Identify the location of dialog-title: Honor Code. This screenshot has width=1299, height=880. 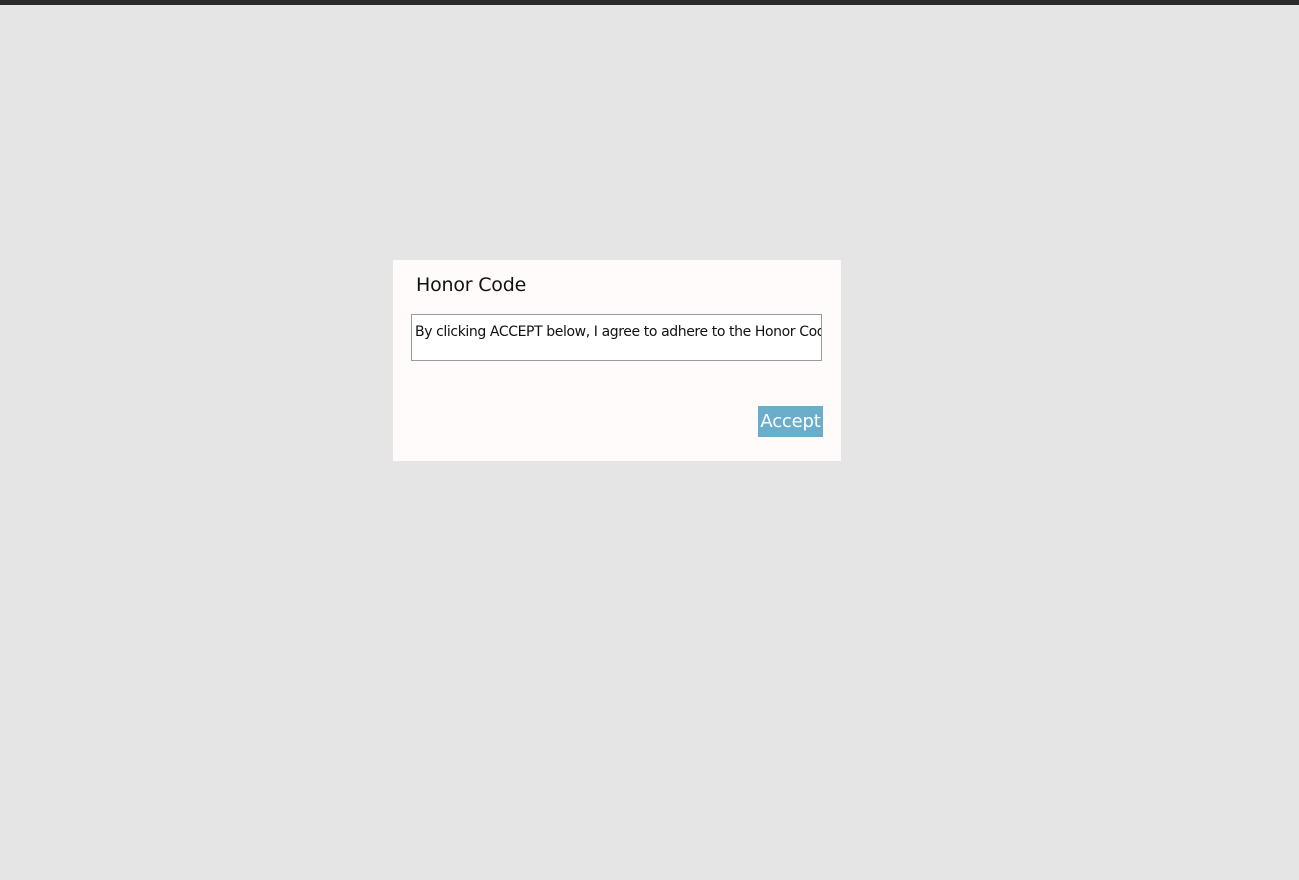
(471, 285).